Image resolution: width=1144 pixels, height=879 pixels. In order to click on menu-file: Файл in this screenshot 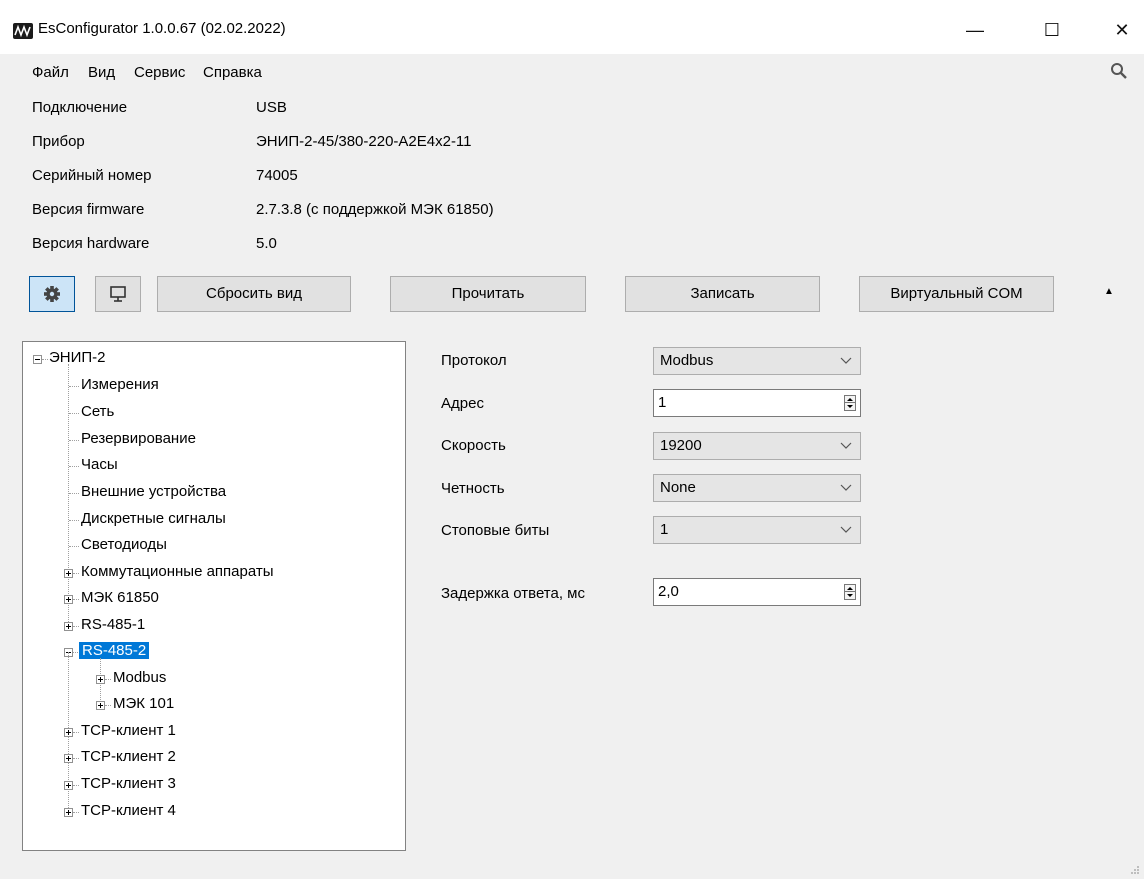, I will do `click(50, 72)`.